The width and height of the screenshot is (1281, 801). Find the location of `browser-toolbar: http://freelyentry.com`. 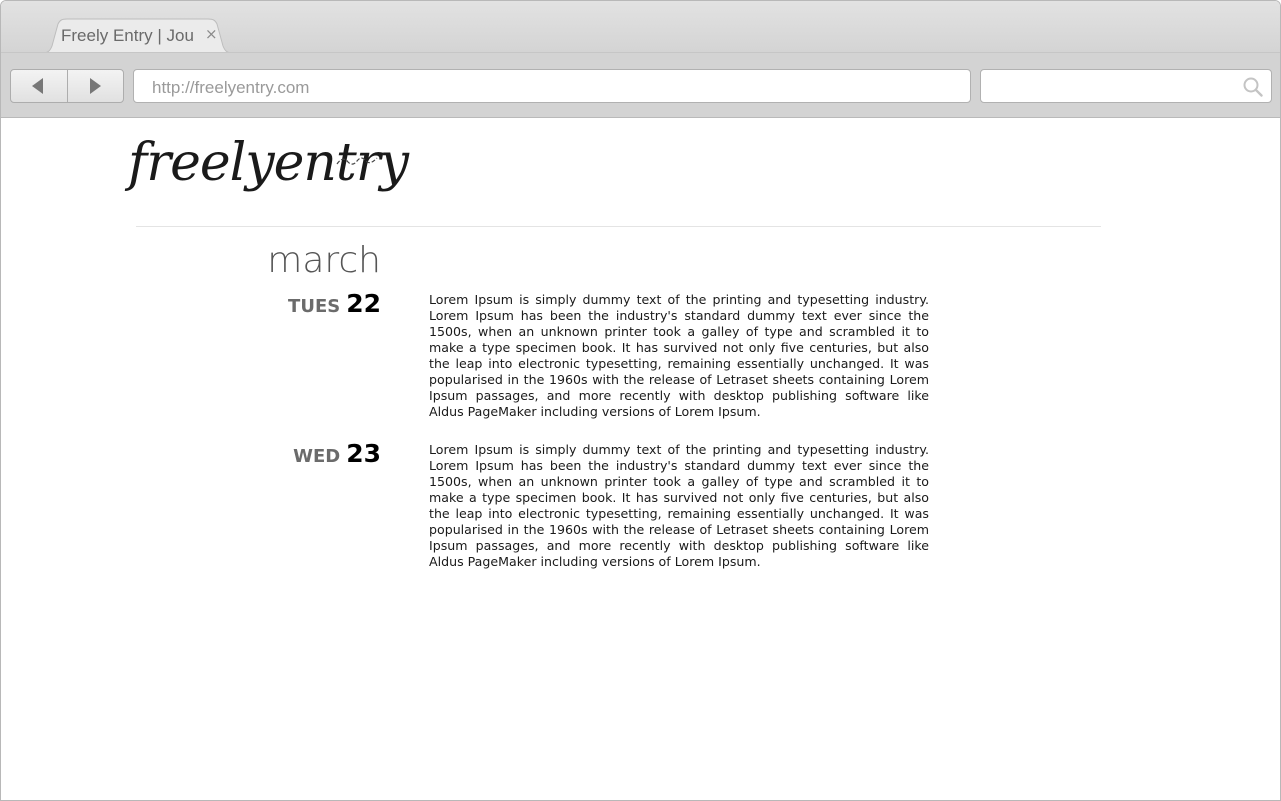

browser-toolbar: http://freelyentry.com is located at coordinates (640, 85).